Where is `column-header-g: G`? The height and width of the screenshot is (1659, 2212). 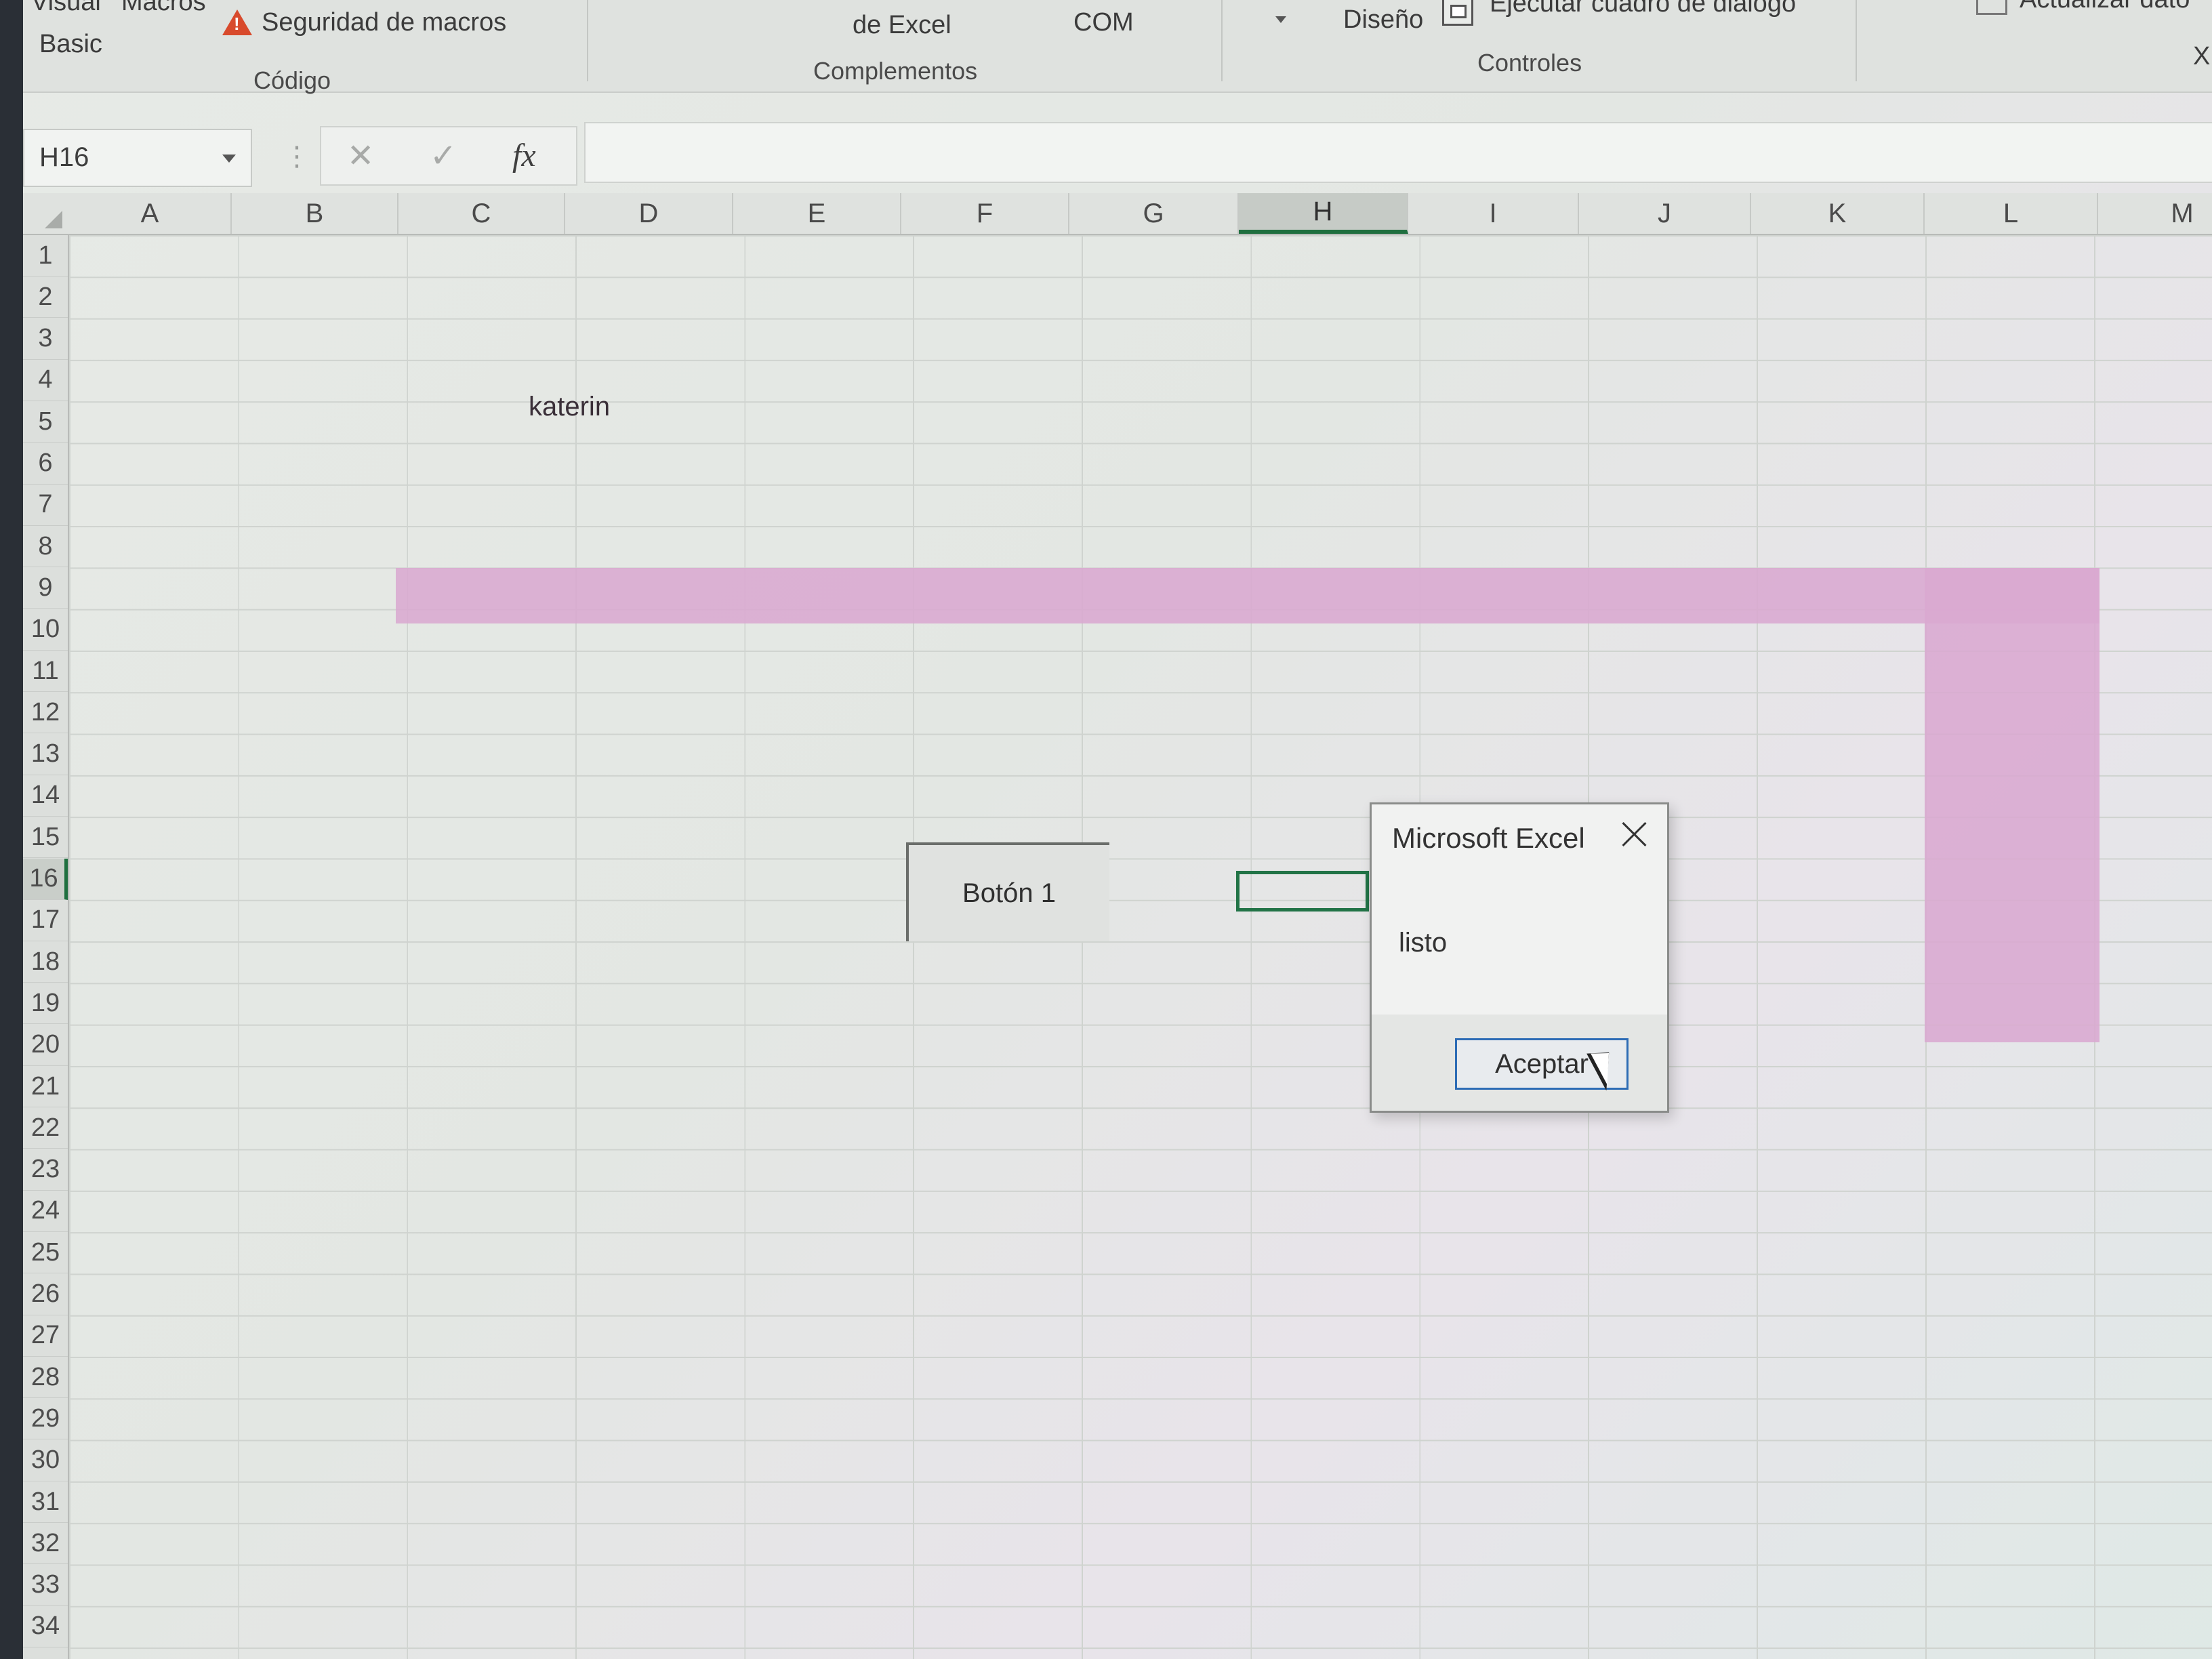 column-header-g: G is located at coordinates (1154, 213).